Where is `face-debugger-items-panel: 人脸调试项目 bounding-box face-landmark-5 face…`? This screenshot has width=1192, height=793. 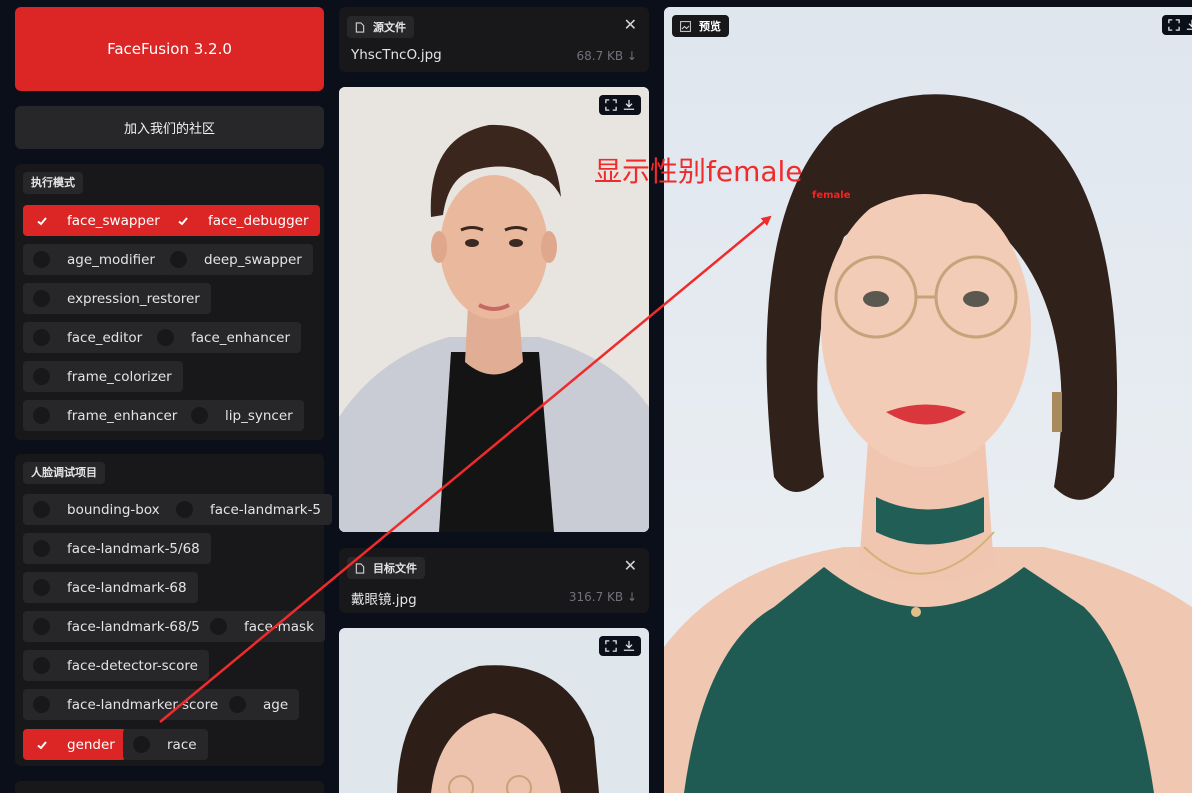
face-debugger-items-panel: 人脸调试项目 bounding-box face-landmark-5 face… is located at coordinates (174, 610).